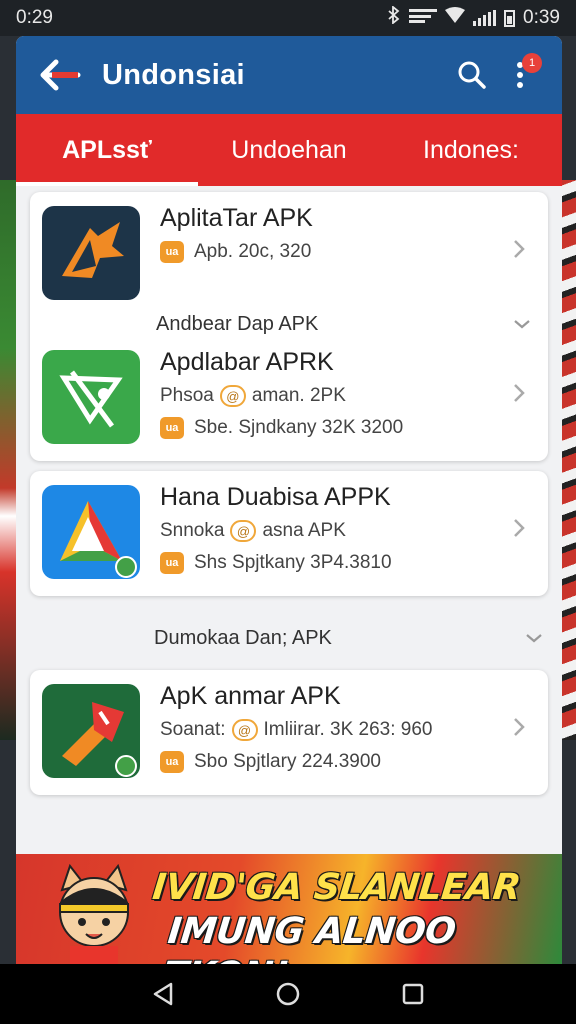  Describe the element at coordinates (91, 731) in the screenshot. I see `red-flag-icon` at that location.